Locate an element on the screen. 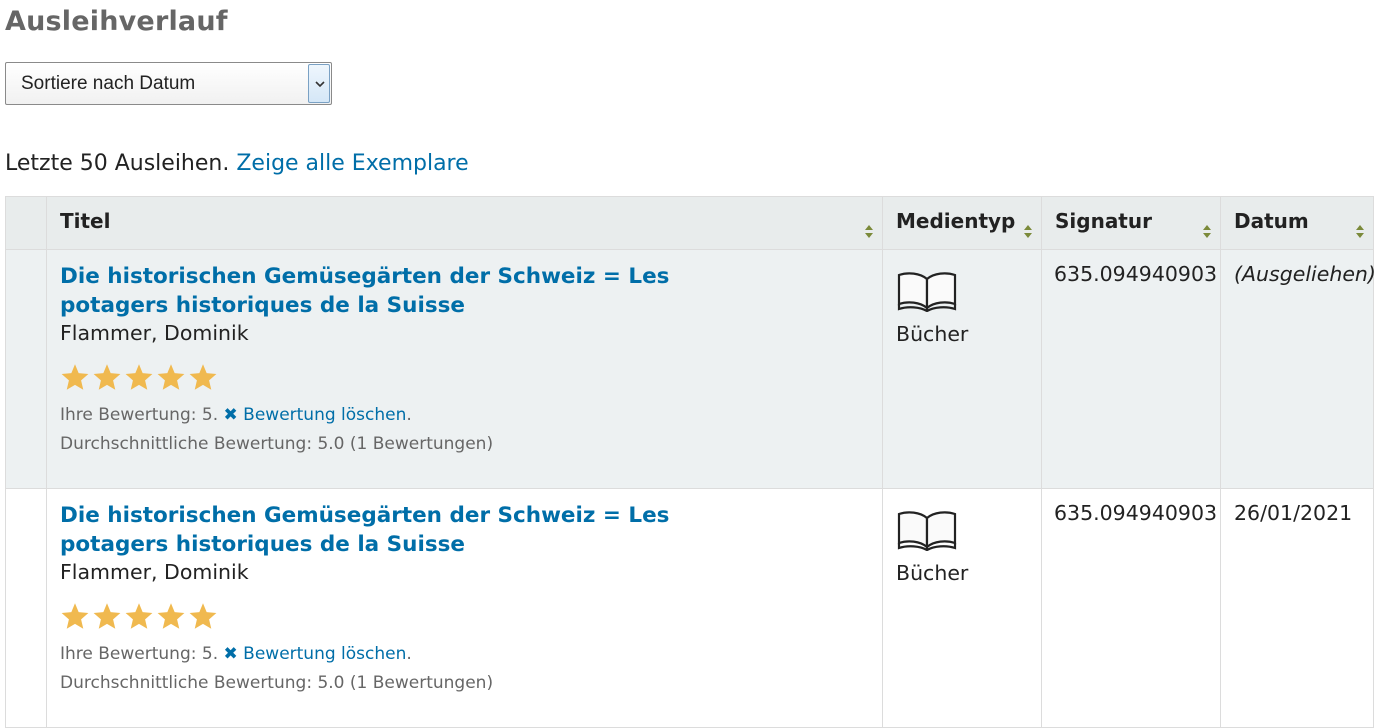 The width and height of the screenshot is (1383, 728). date-cell: 26/01/2021 is located at coordinates (1297, 608).